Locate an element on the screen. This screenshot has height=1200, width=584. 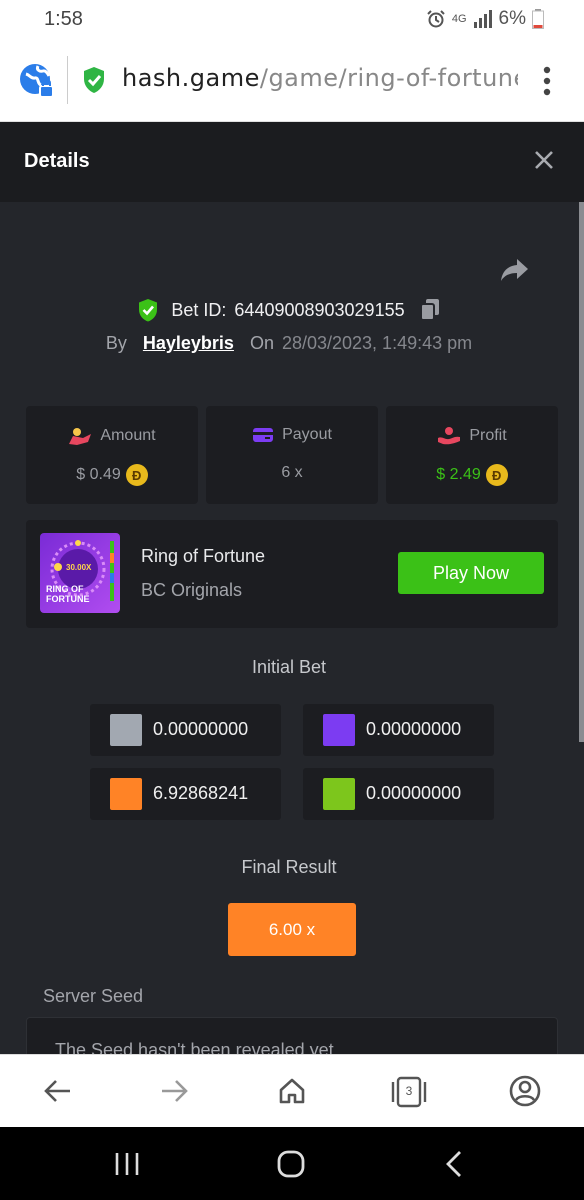
thumb-multiplier: 30.00X is located at coordinates (79, 567).